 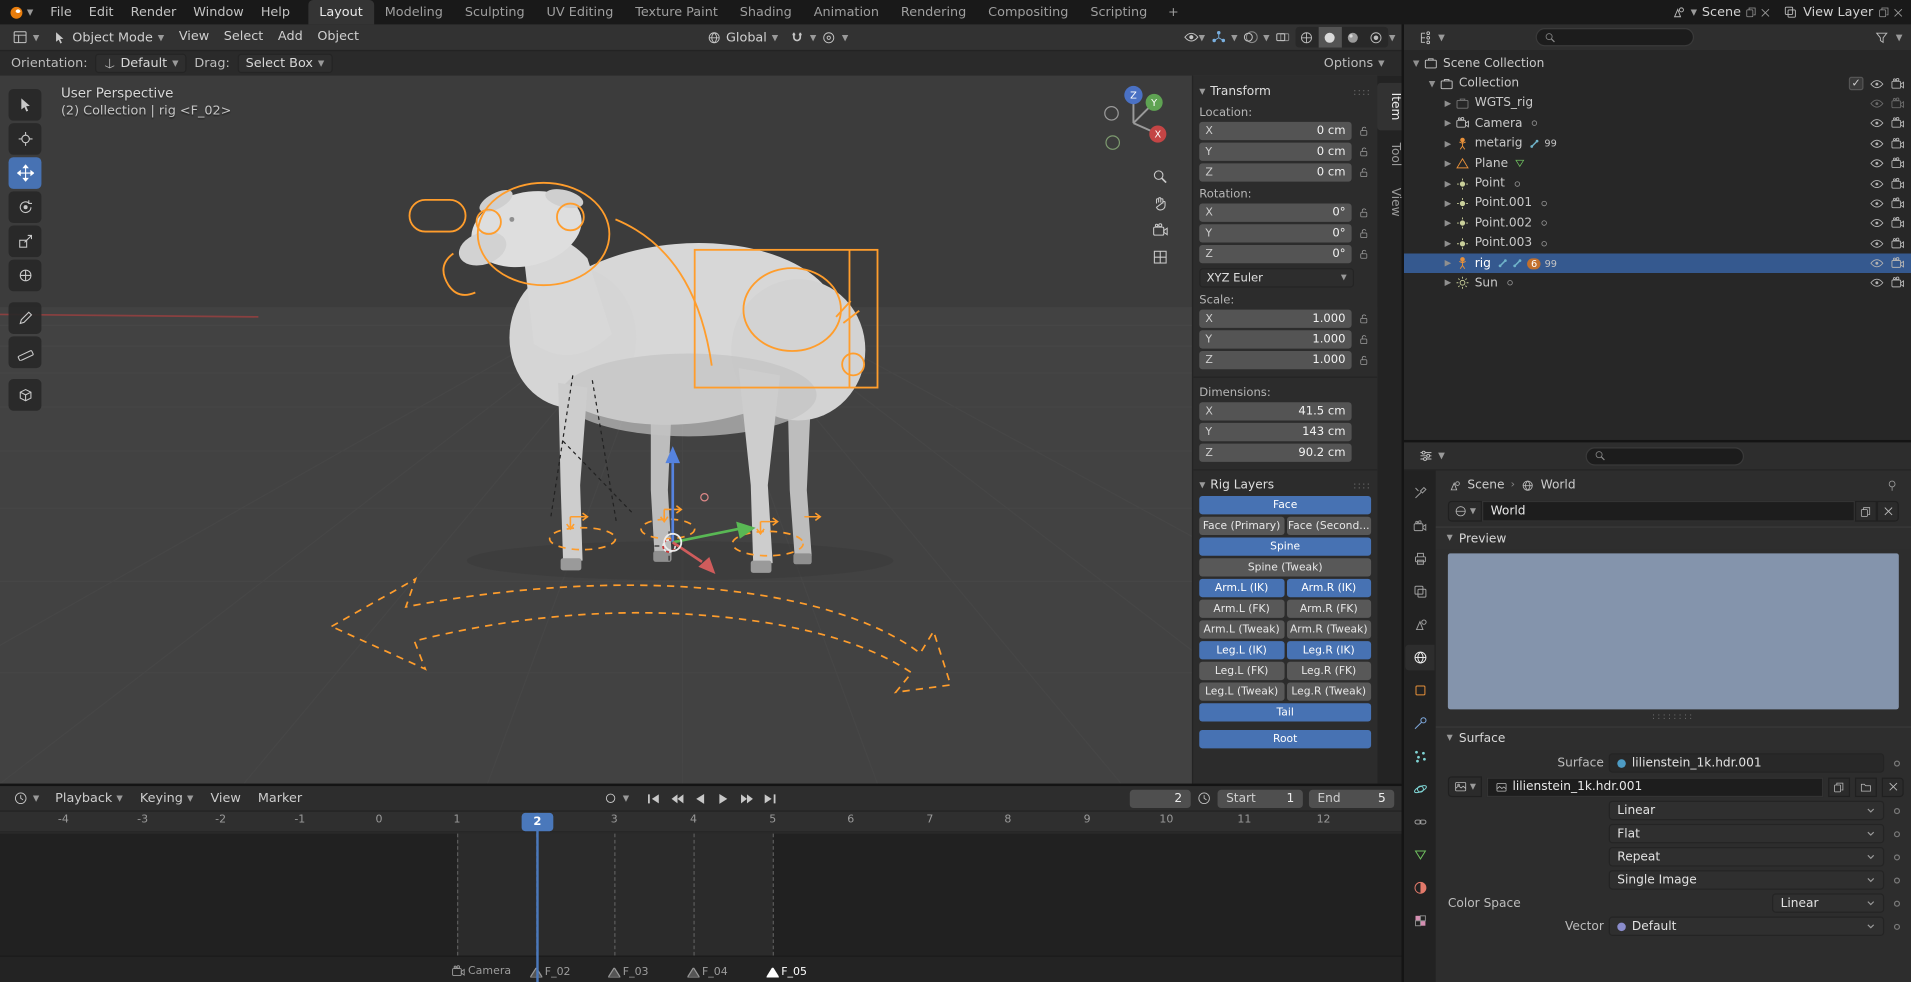 What do you see at coordinates (1419, 493) in the screenshot?
I see `properties-tab-tool` at bounding box center [1419, 493].